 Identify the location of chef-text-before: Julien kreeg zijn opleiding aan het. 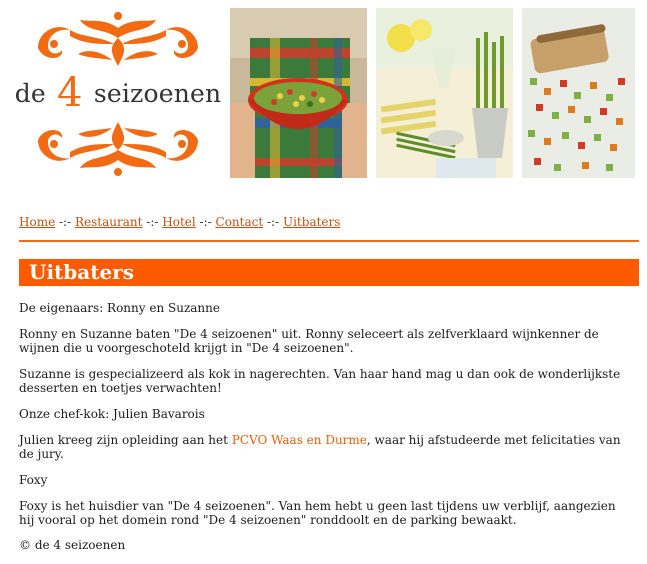
(125, 440).